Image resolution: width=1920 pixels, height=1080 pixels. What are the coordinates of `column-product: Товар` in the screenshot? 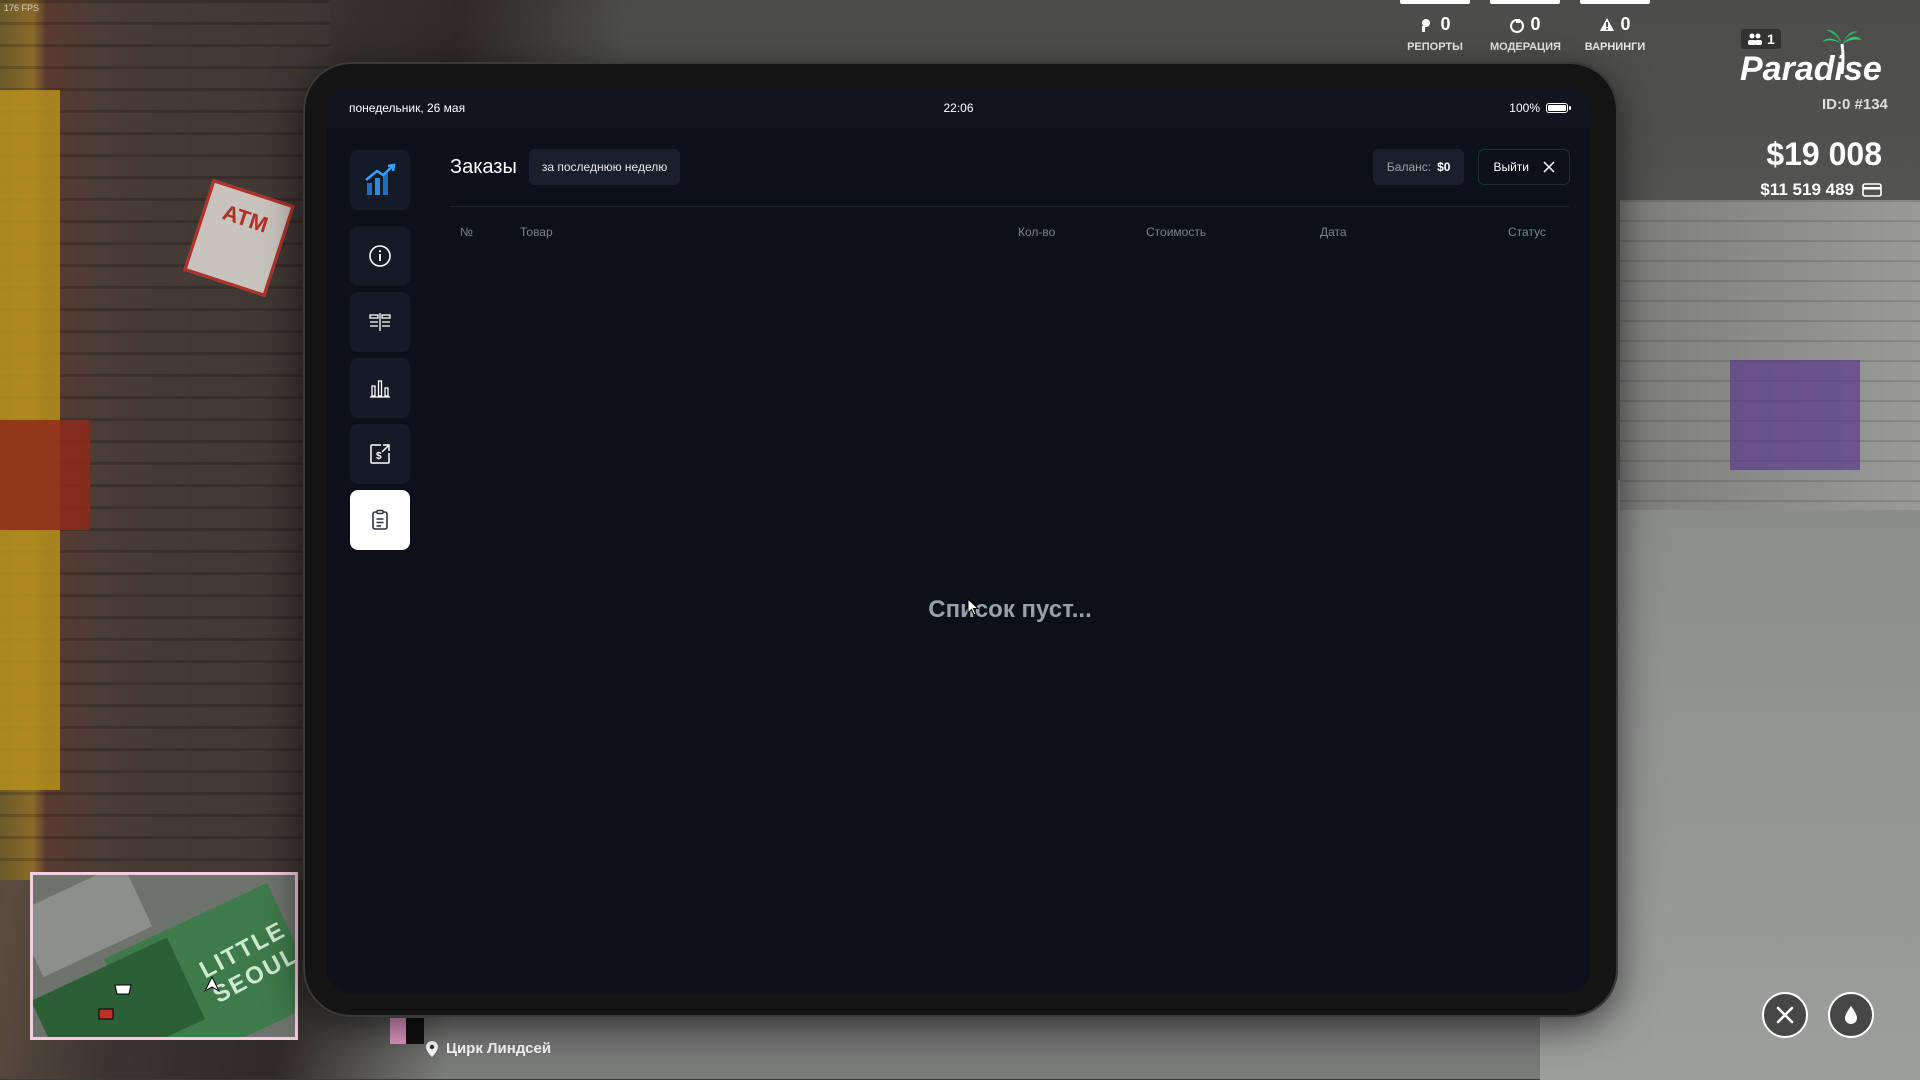 It's located at (536, 232).